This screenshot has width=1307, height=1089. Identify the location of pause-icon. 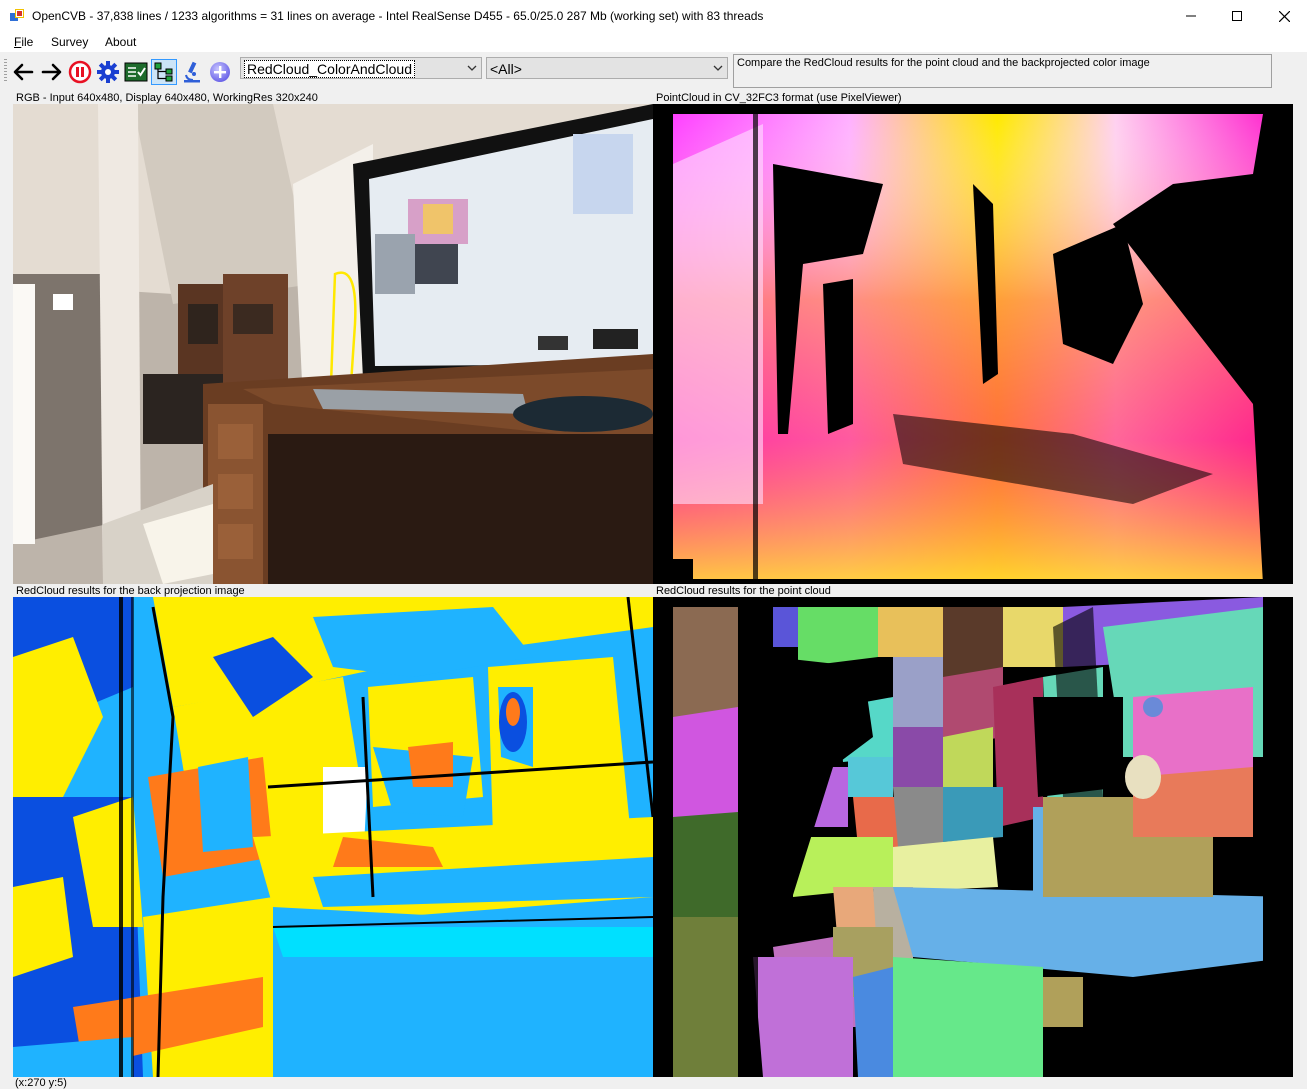
(80, 72).